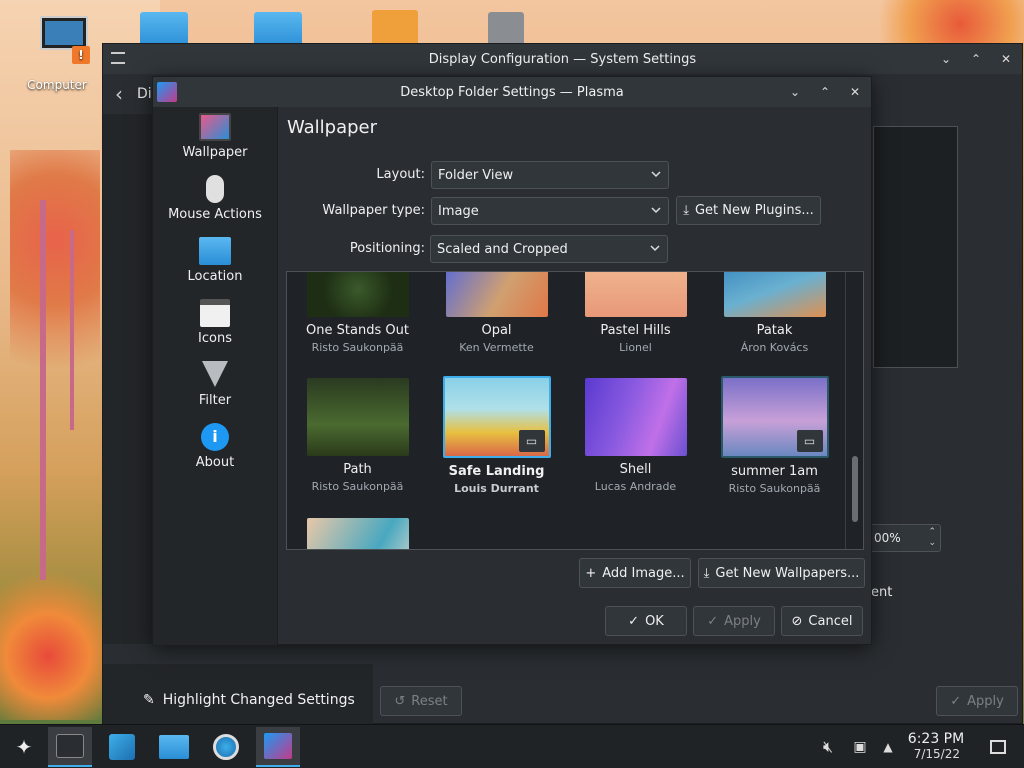  I want to click on wallpaper-tile-summer-1am: ▭ summer 1am Risto Saukonpää, so click(774, 435).